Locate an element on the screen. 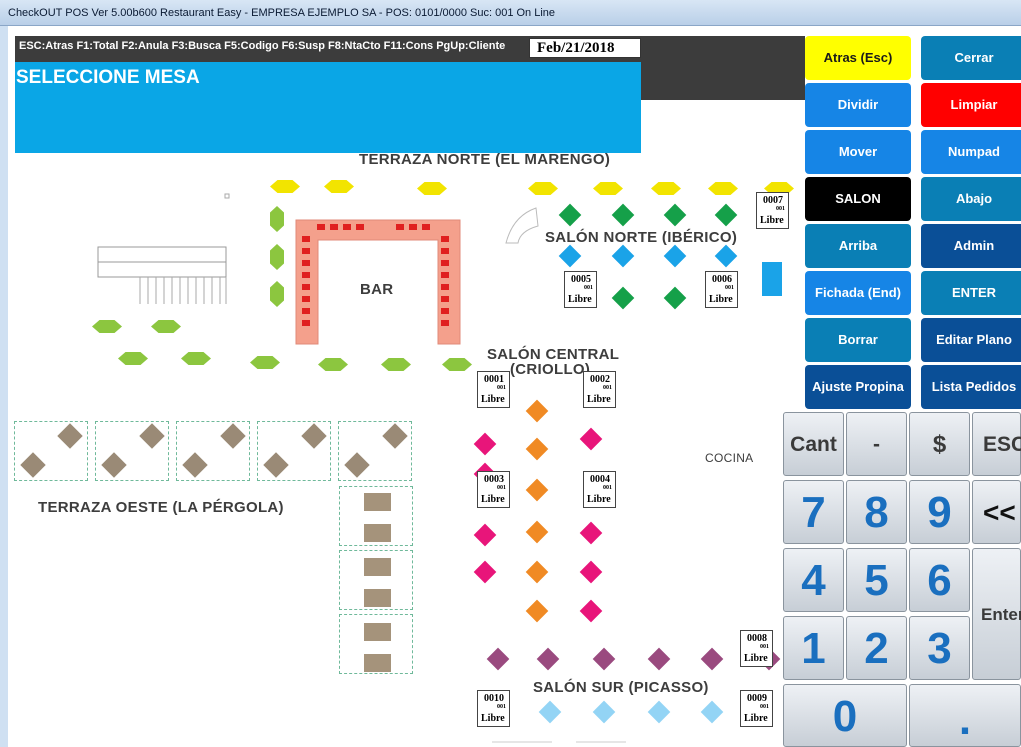 The image size is (1021, 747). table-number: 0001 is located at coordinates (494, 379).